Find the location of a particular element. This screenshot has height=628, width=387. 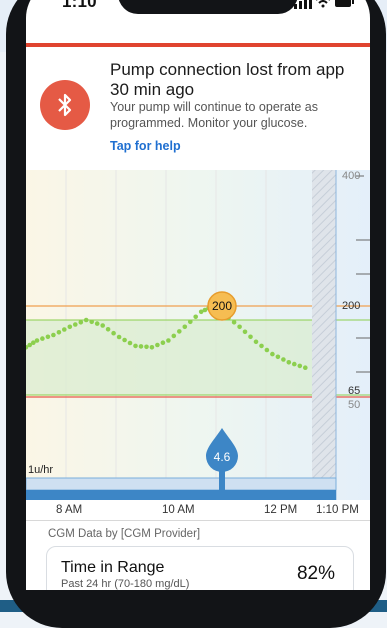

y-tick-200: 200 is located at coordinates (351, 306).